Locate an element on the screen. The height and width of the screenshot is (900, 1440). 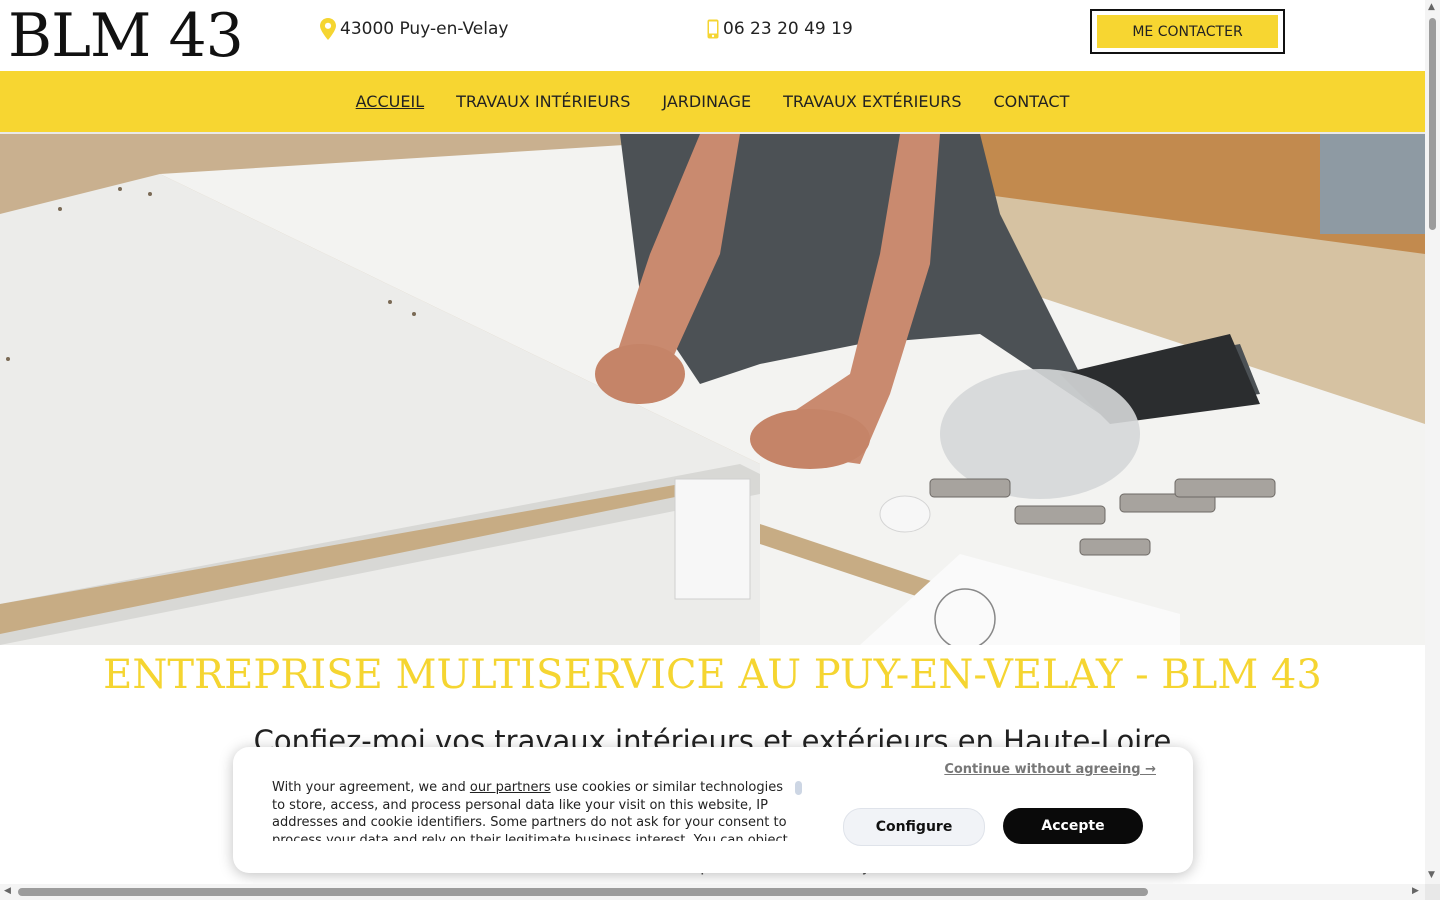
nav-item-jardinage: JARDINAGE is located at coordinates (706, 101).